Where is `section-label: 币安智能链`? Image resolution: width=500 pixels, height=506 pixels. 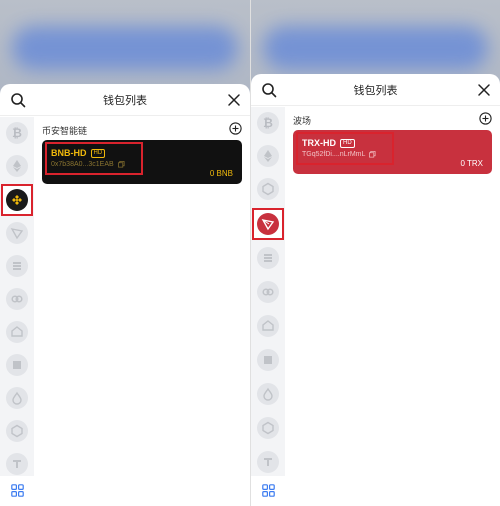 section-label: 币安智能链 is located at coordinates (65, 131).